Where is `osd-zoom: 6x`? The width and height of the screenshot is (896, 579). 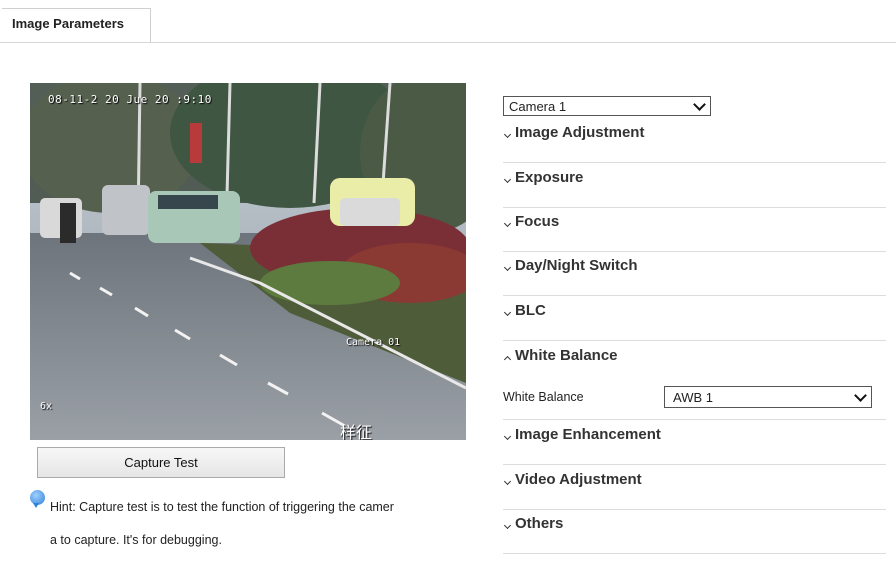 osd-zoom: 6x is located at coordinates (46, 406).